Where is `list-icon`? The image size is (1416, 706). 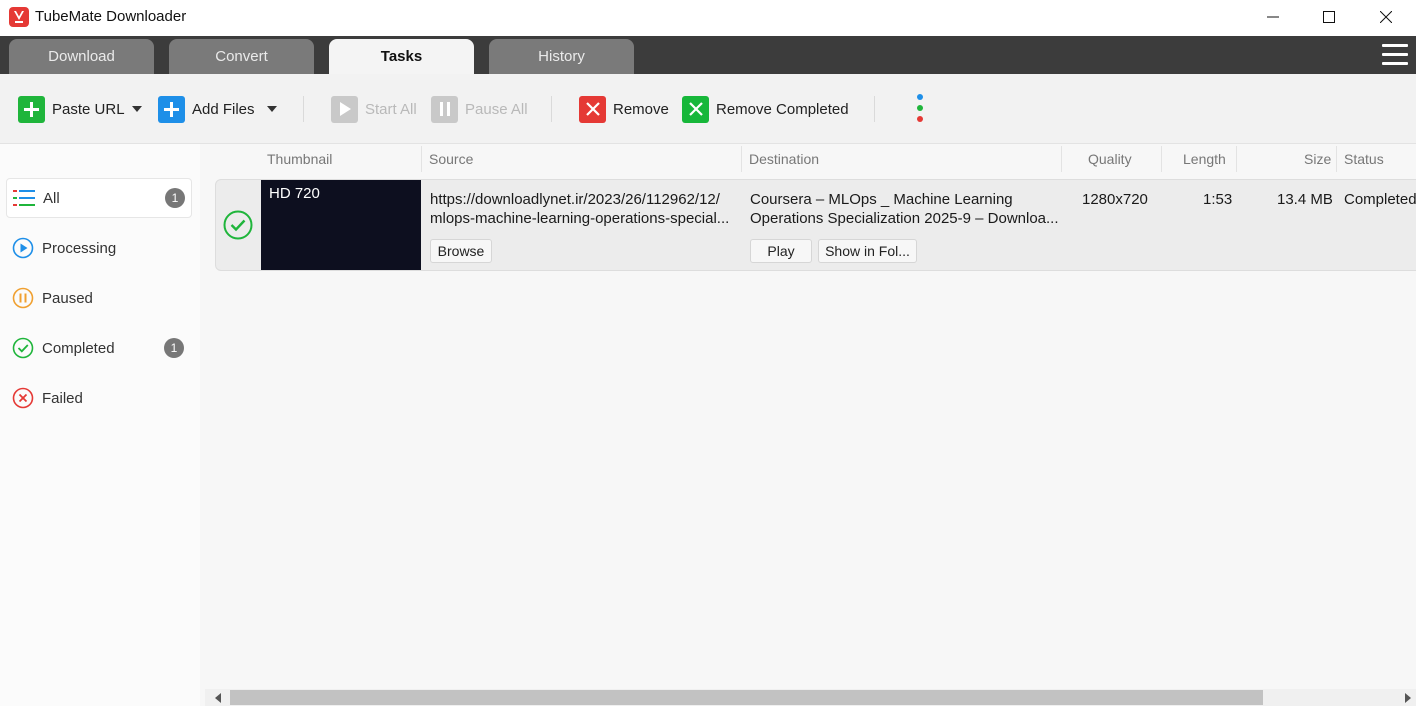
list-icon is located at coordinates (24, 198).